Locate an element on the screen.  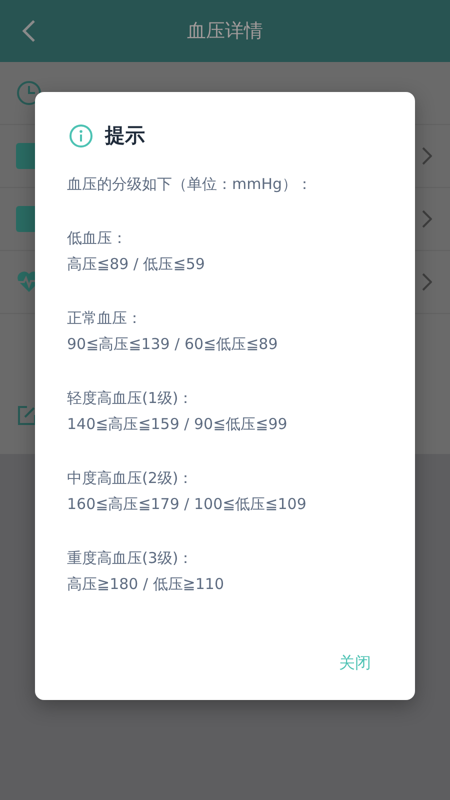
info-icon is located at coordinates (81, 136).